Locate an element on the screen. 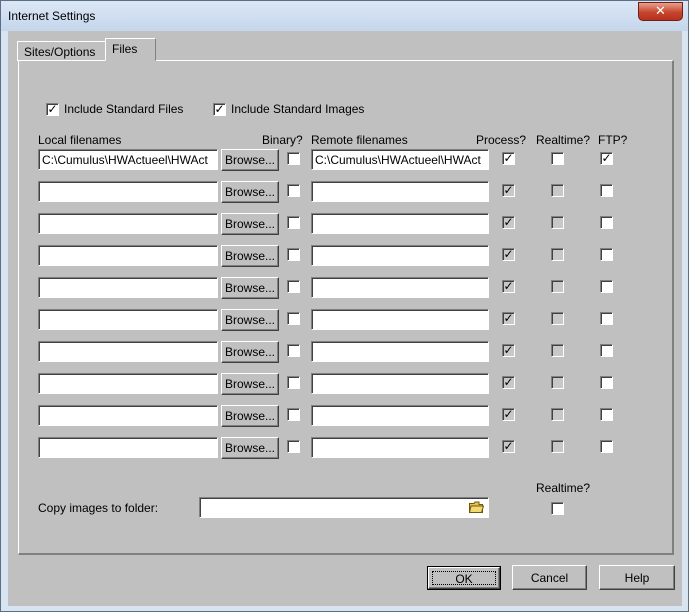 This screenshot has height=612, width=689. cancel-button: Cancel is located at coordinates (549, 577).